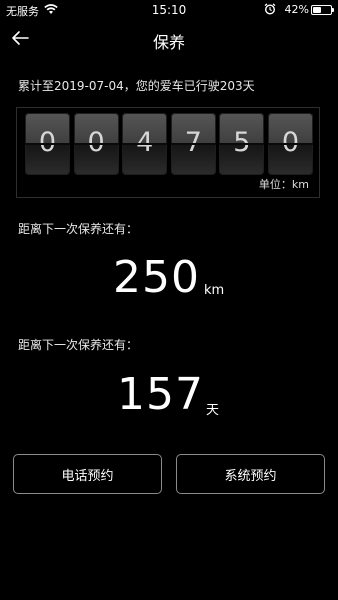 This screenshot has width=338, height=600. What do you see at coordinates (283, 184) in the screenshot?
I see `odometer-unit-label: 单位：km` at bounding box center [283, 184].